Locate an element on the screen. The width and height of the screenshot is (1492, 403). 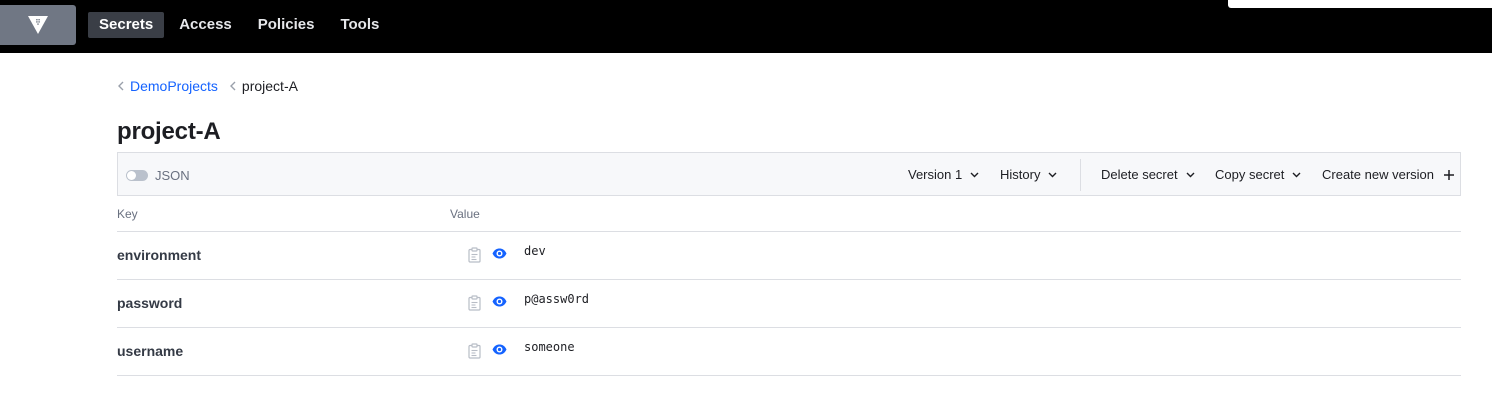
json-toggle-label: JSON is located at coordinates (172, 175).